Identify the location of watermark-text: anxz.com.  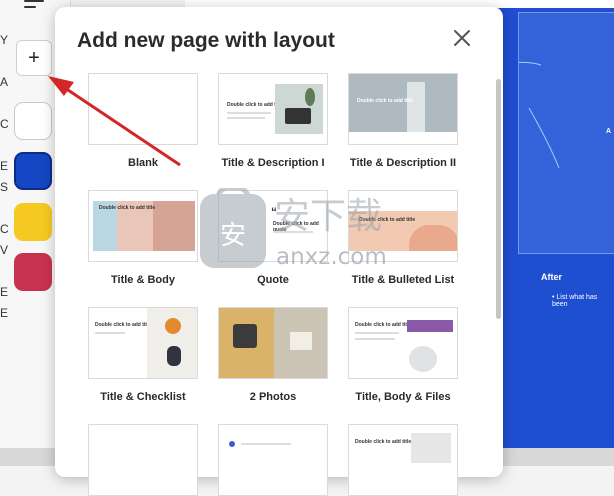
(331, 257).